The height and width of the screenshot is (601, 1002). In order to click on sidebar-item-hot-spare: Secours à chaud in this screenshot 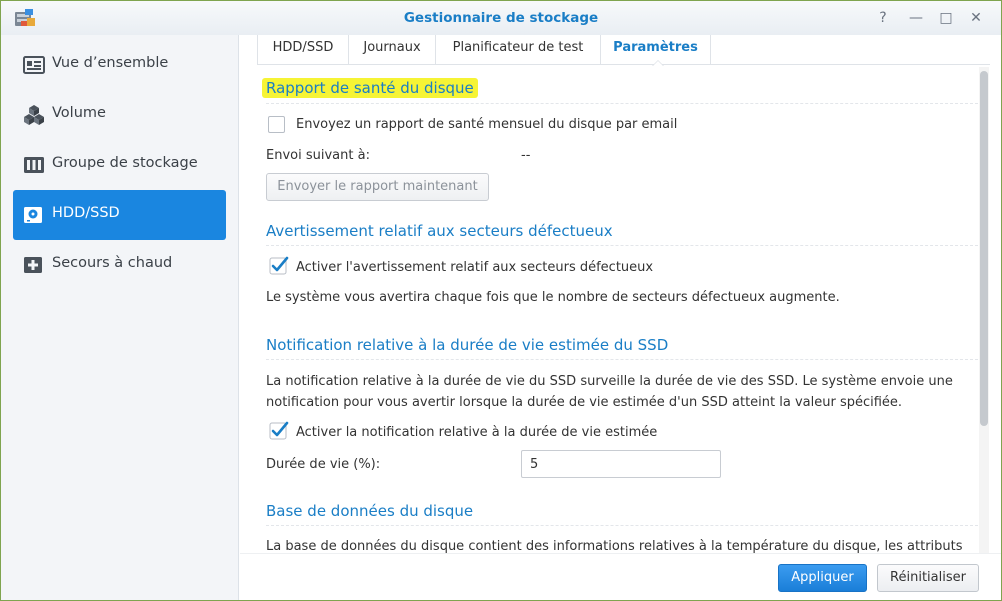, I will do `click(119, 265)`.